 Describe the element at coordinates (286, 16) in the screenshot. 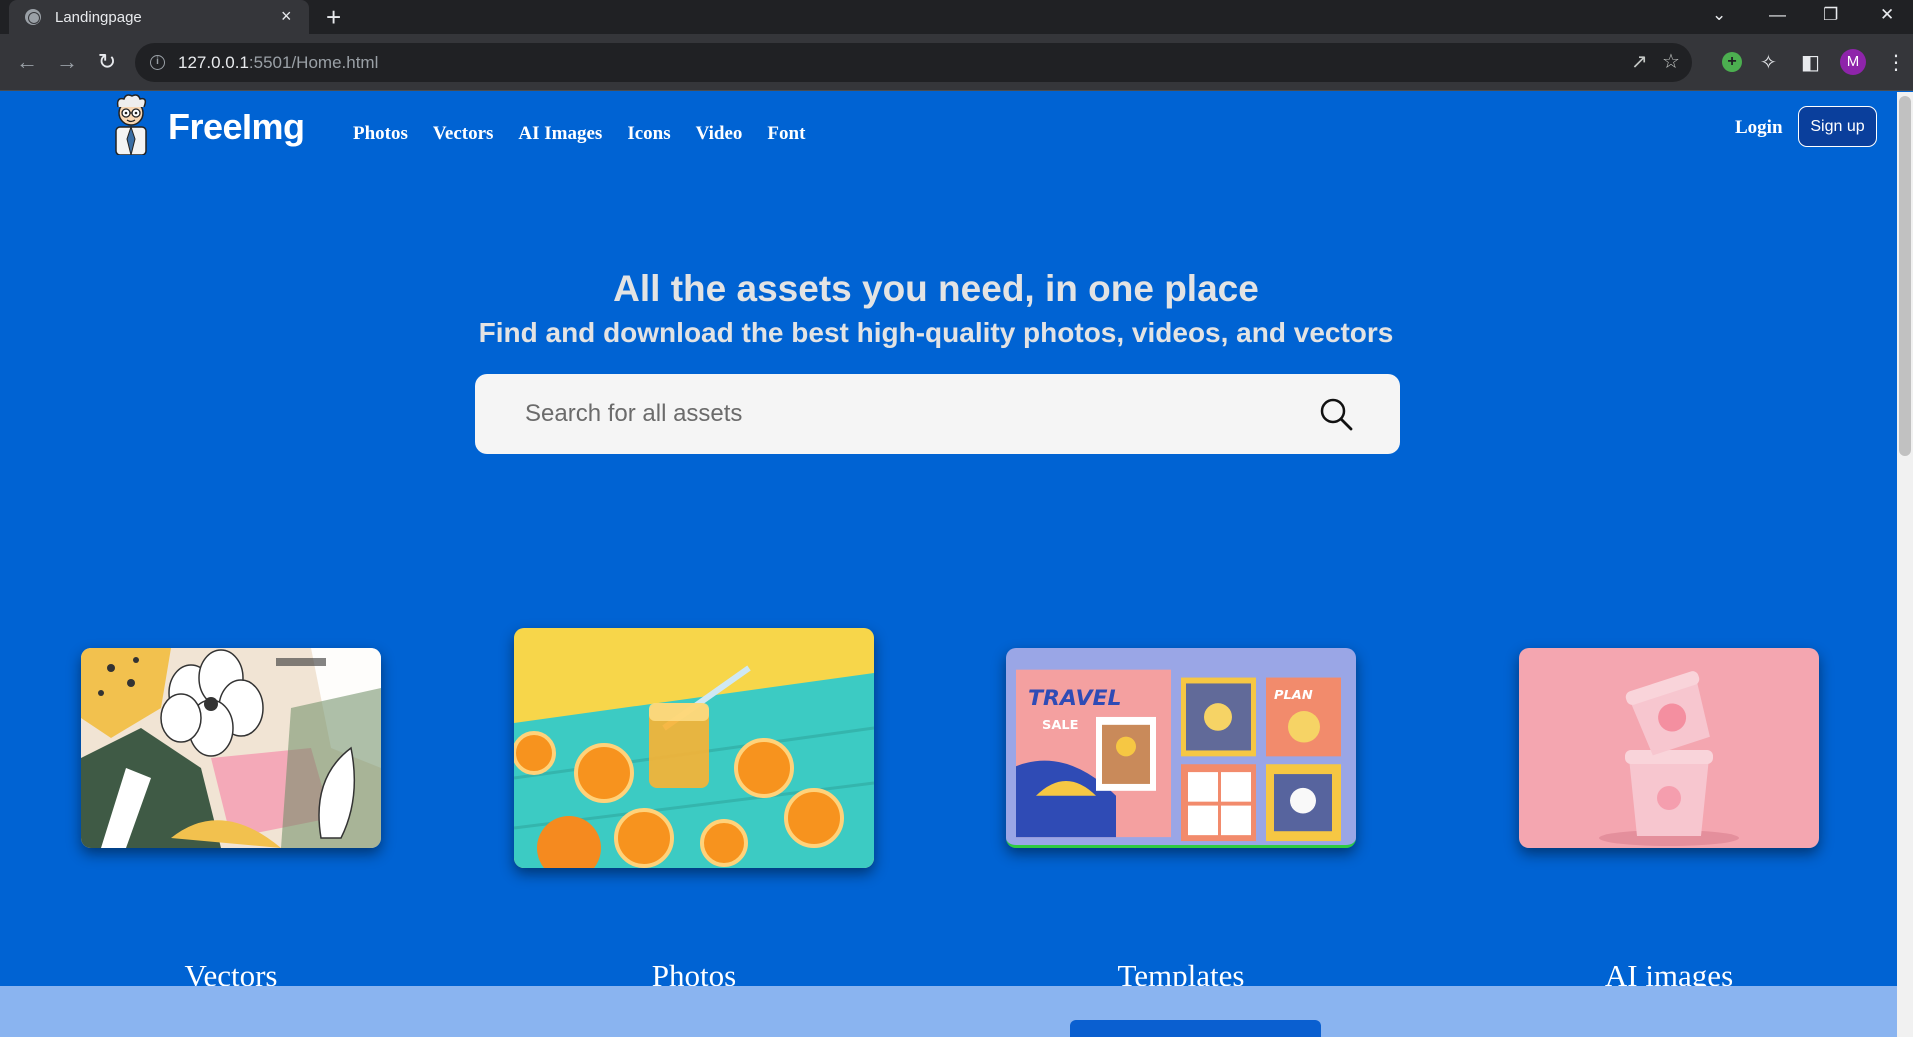

I see `close-tab-icon: ×` at that location.